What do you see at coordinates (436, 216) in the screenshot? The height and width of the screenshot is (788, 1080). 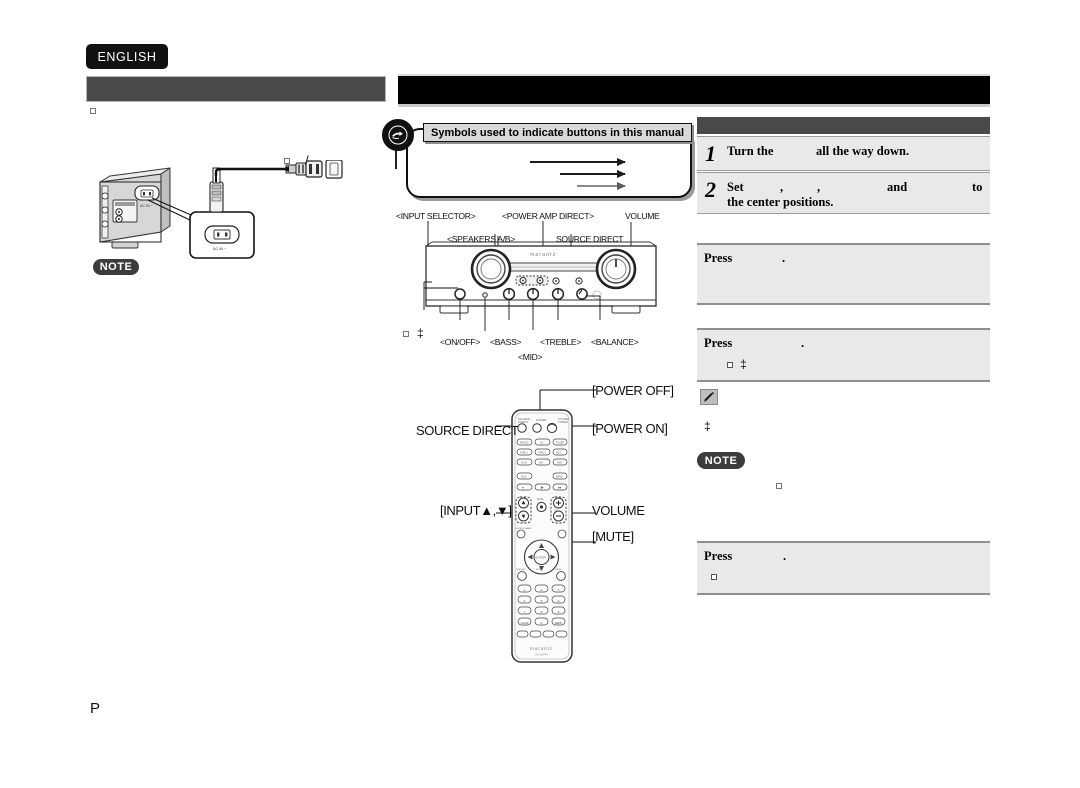 I see `amp-caption-input-selector: <INPUT SELECTOR>` at bounding box center [436, 216].